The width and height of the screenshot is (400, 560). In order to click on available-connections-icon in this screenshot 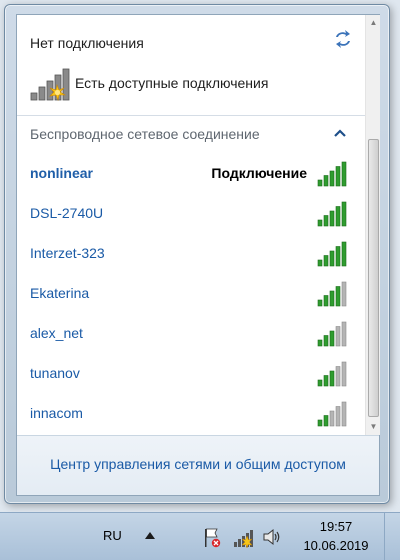, I will do `click(50, 84)`.